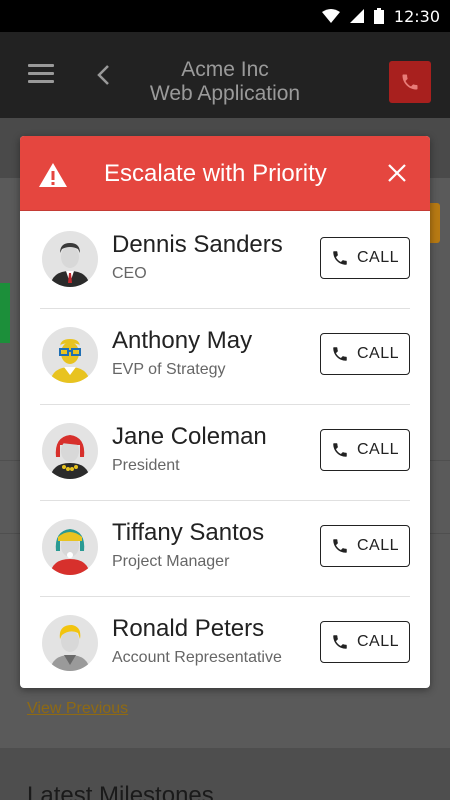 The image size is (450, 800). Describe the element at coordinates (397, 173) in the screenshot. I see `close-icon` at that location.